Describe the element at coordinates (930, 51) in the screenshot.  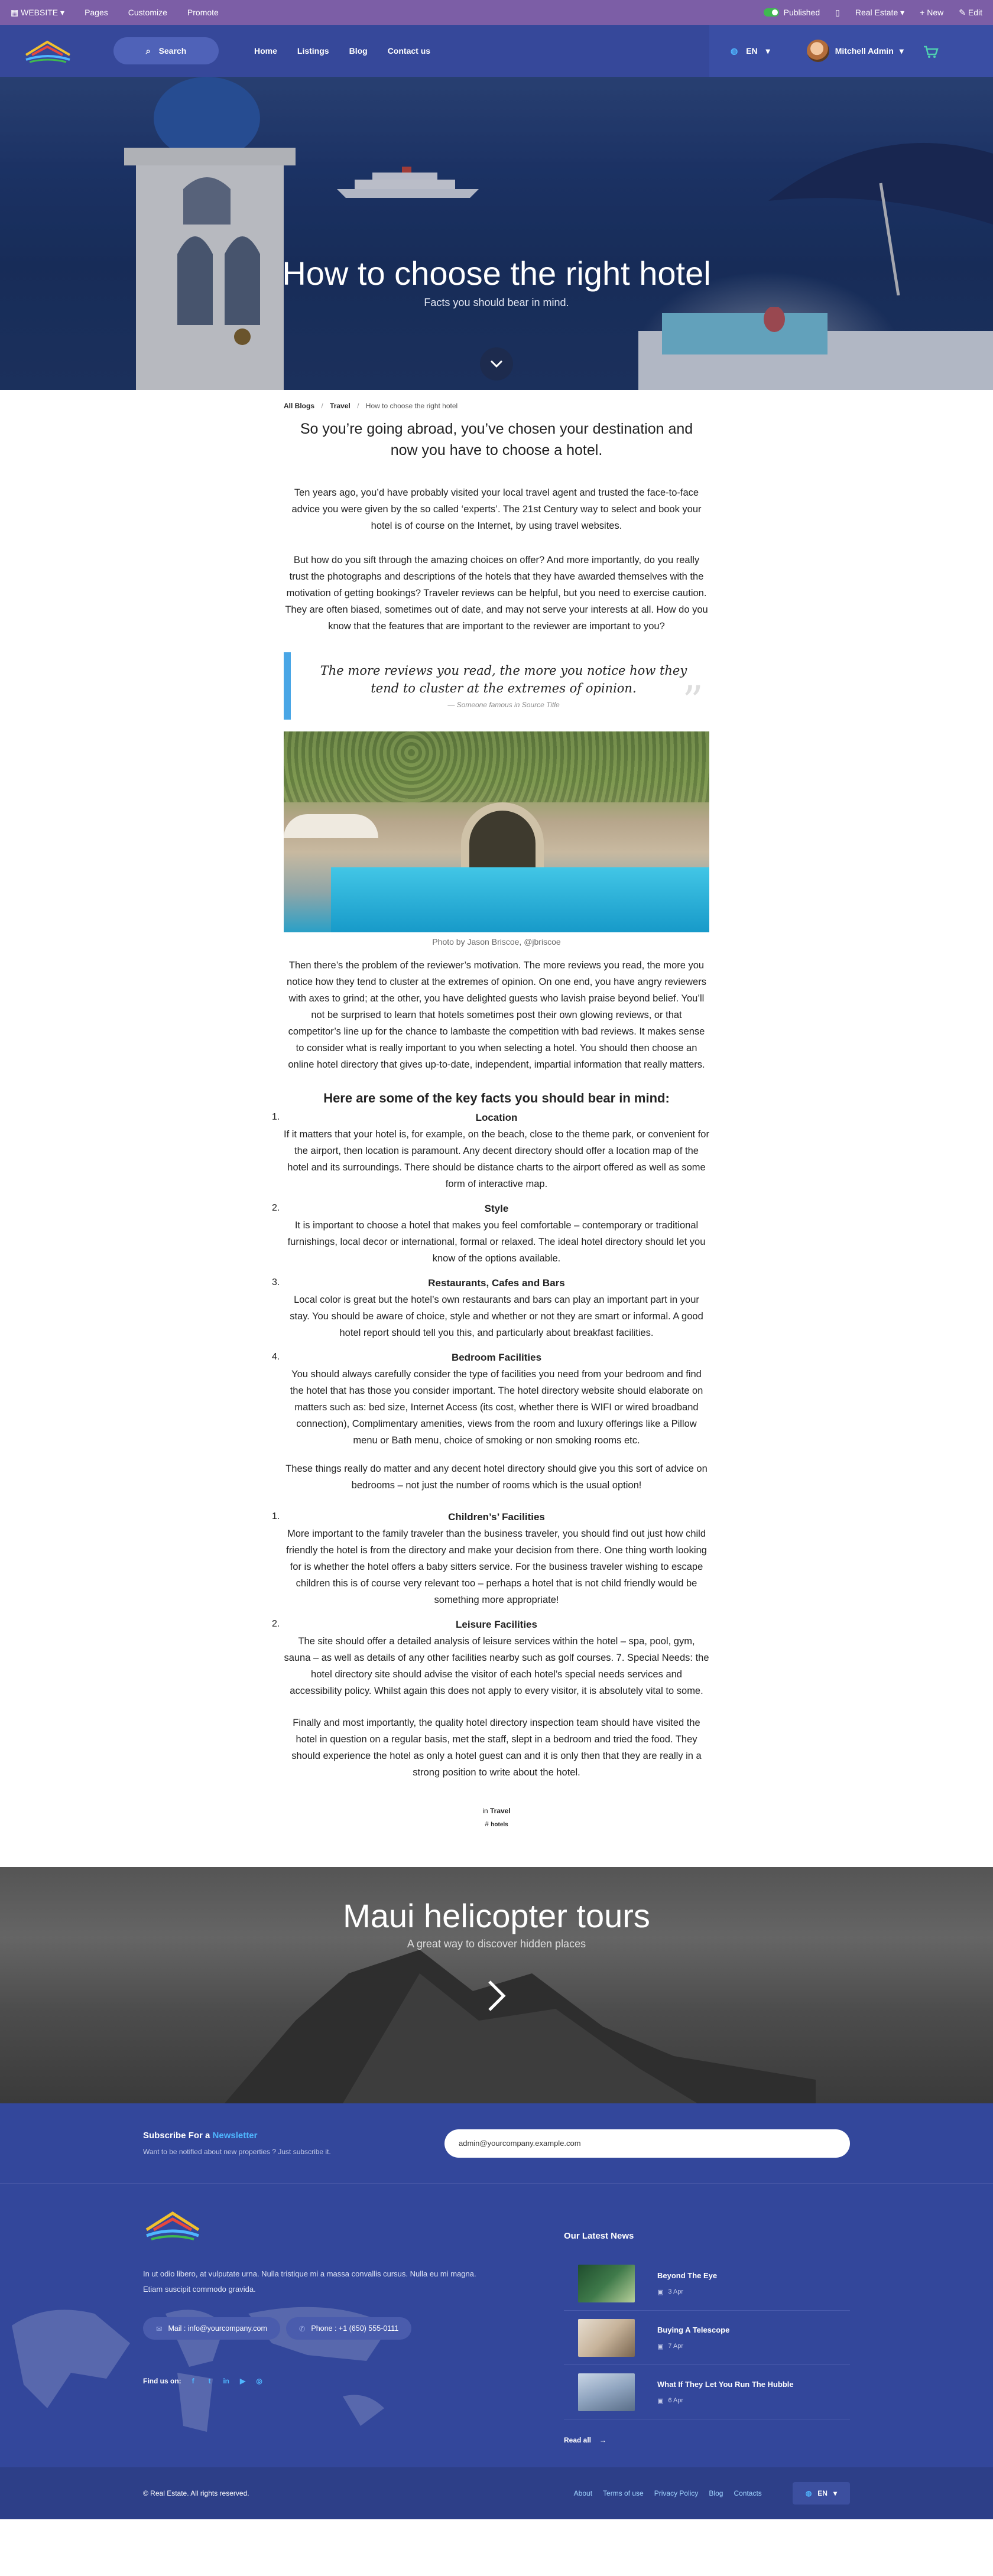
I see `cart-icon` at that location.